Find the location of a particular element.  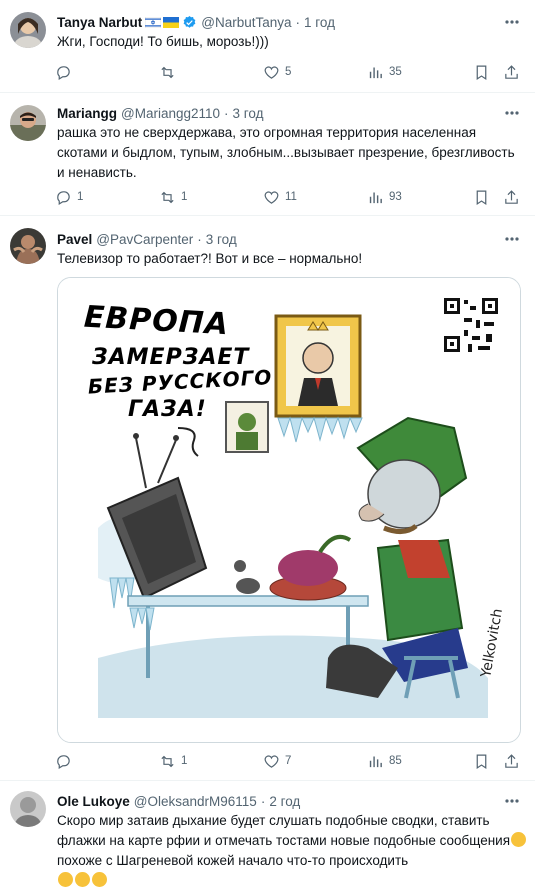

like-count: 5 is located at coordinates (288, 72).